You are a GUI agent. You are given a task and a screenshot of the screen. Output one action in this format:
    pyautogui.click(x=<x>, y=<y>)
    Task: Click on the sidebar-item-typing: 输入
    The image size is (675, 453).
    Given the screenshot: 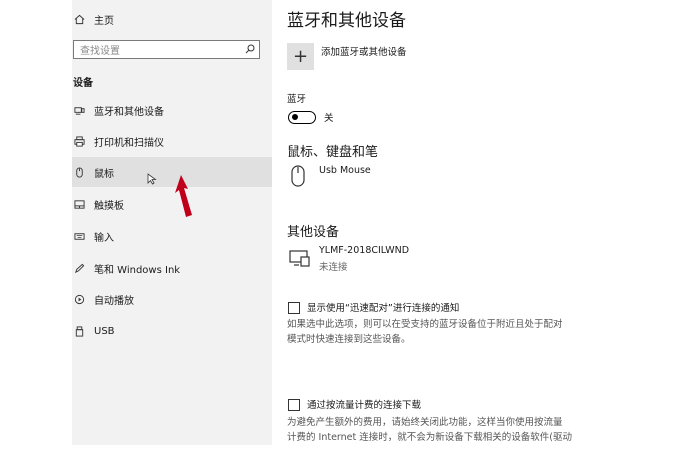 What is the action you would take?
    pyautogui.click(x=172, y=236)
    